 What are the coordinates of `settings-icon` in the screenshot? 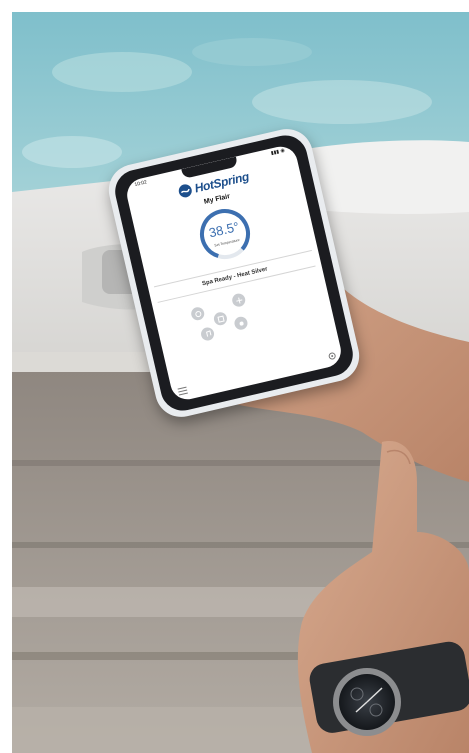 It's located at (240, 323).